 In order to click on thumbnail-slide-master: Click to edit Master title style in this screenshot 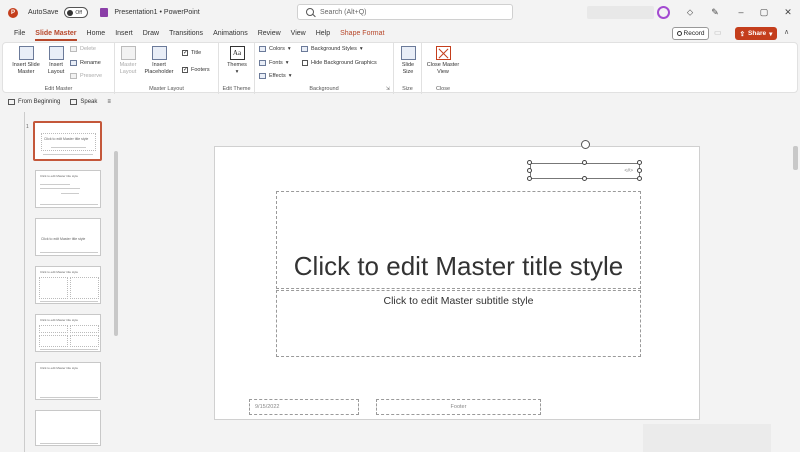, I will do `click(67, 141)`.